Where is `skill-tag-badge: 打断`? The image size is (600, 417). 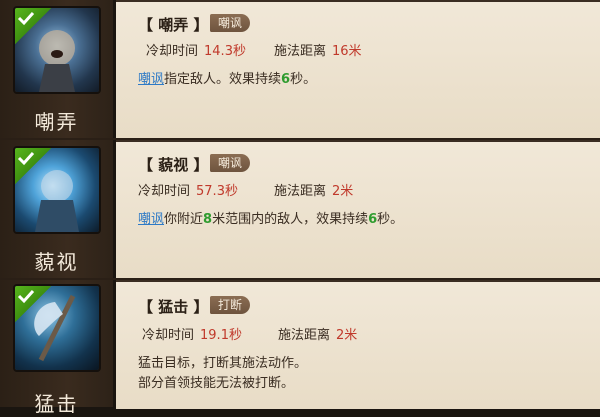 skill-tag-badge: 打断 is located at coordinates (230, 305).